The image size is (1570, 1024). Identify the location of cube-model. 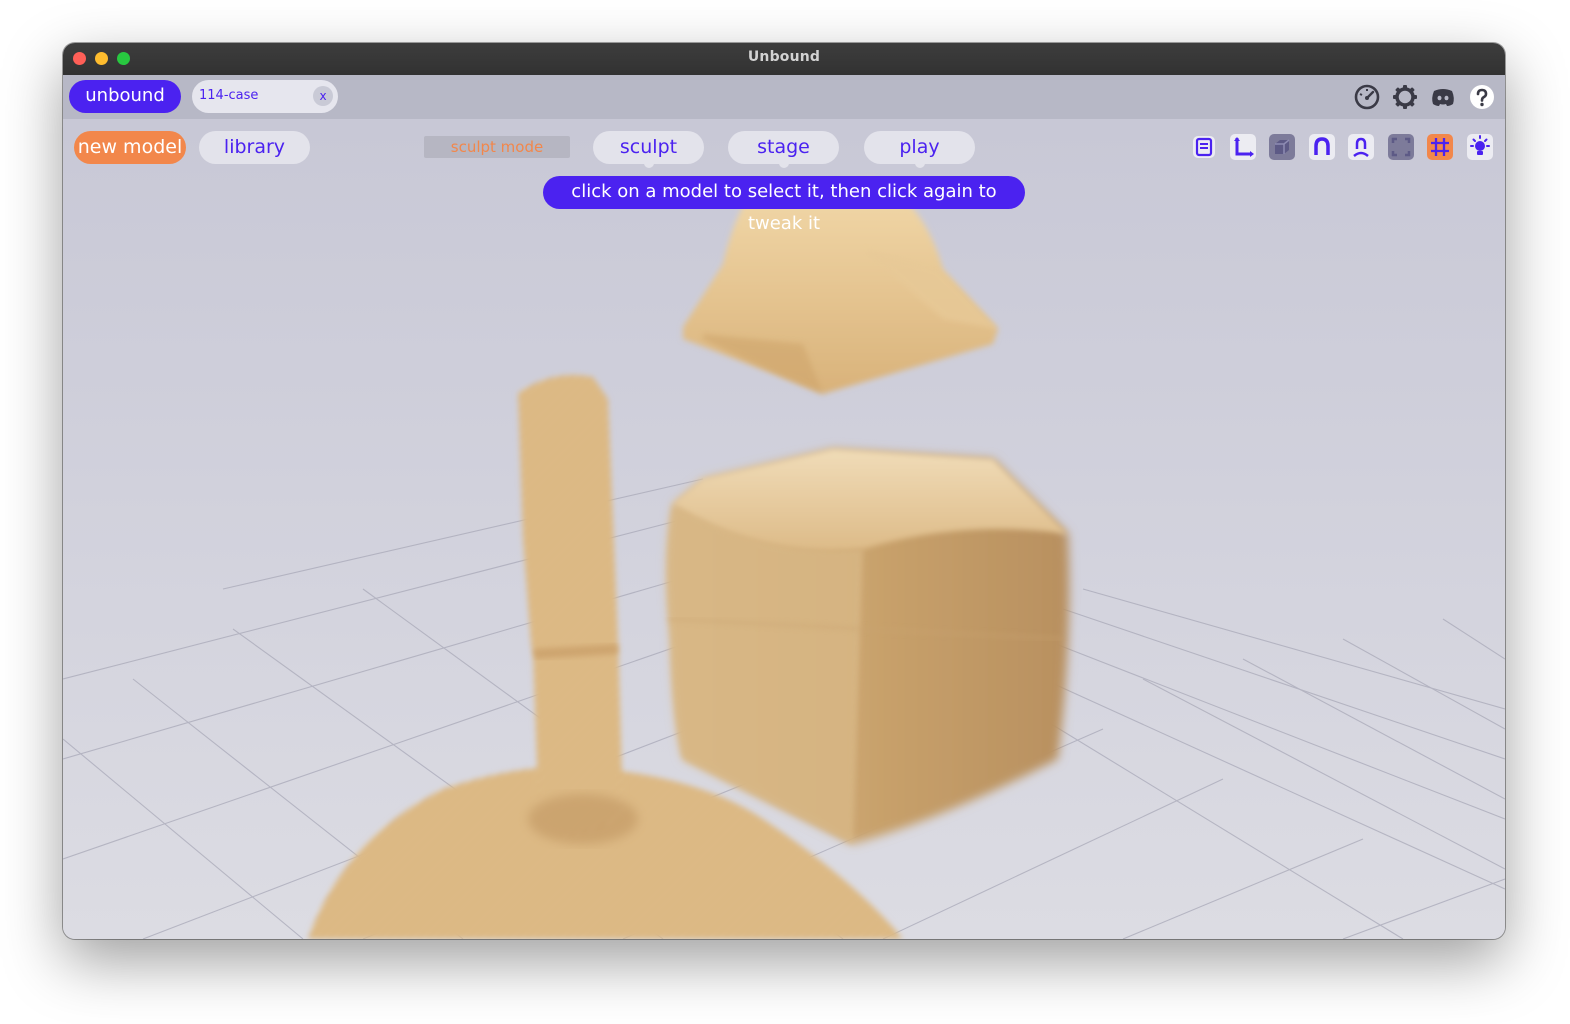
(868, 646).